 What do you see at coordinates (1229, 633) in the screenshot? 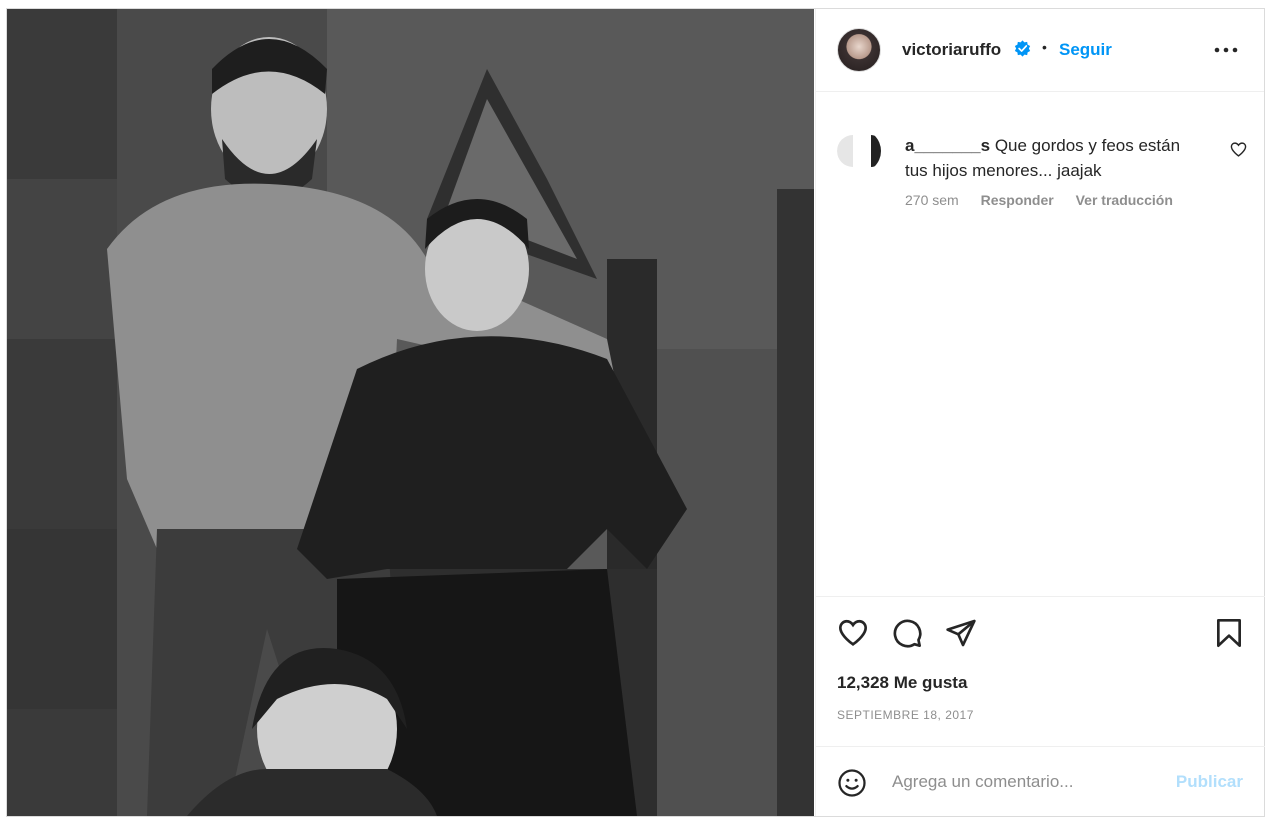
I see `save-bookmark-icon` at bounding box center [1229, 633].